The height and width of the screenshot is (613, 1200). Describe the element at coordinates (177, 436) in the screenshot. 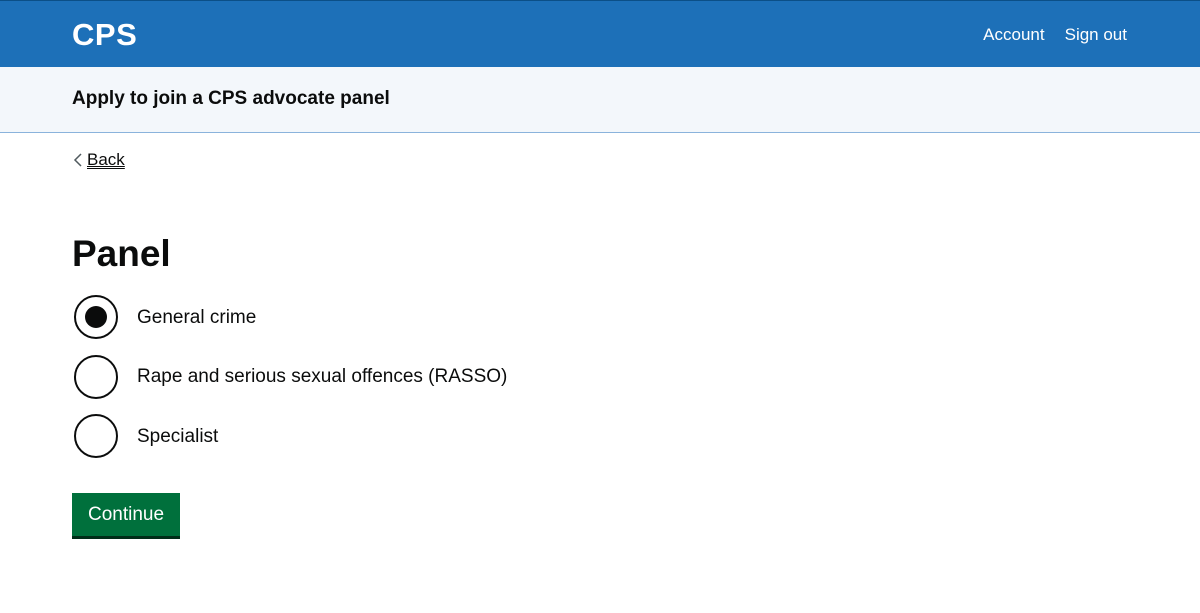

I see `radio-label: Specialist` at that location.